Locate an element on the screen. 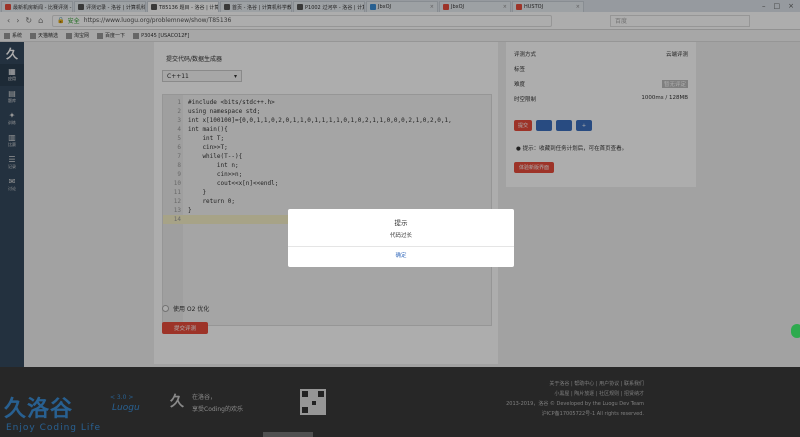 The height and width of the screenshot is (437, 800). alert-dialog: 提示 代码过长 确定 is located at coordinates (401, 238).